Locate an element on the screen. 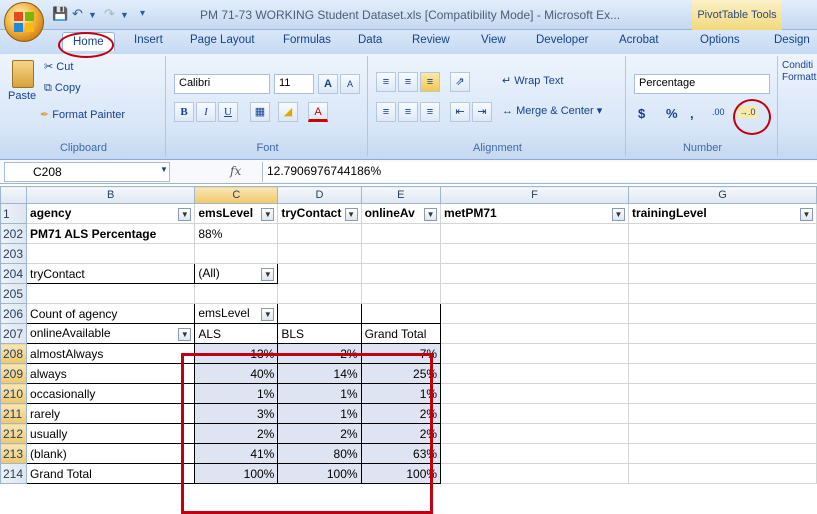 This screenshot has width=817, height=514. column-header-d: D is located at coordinates (319, 195).